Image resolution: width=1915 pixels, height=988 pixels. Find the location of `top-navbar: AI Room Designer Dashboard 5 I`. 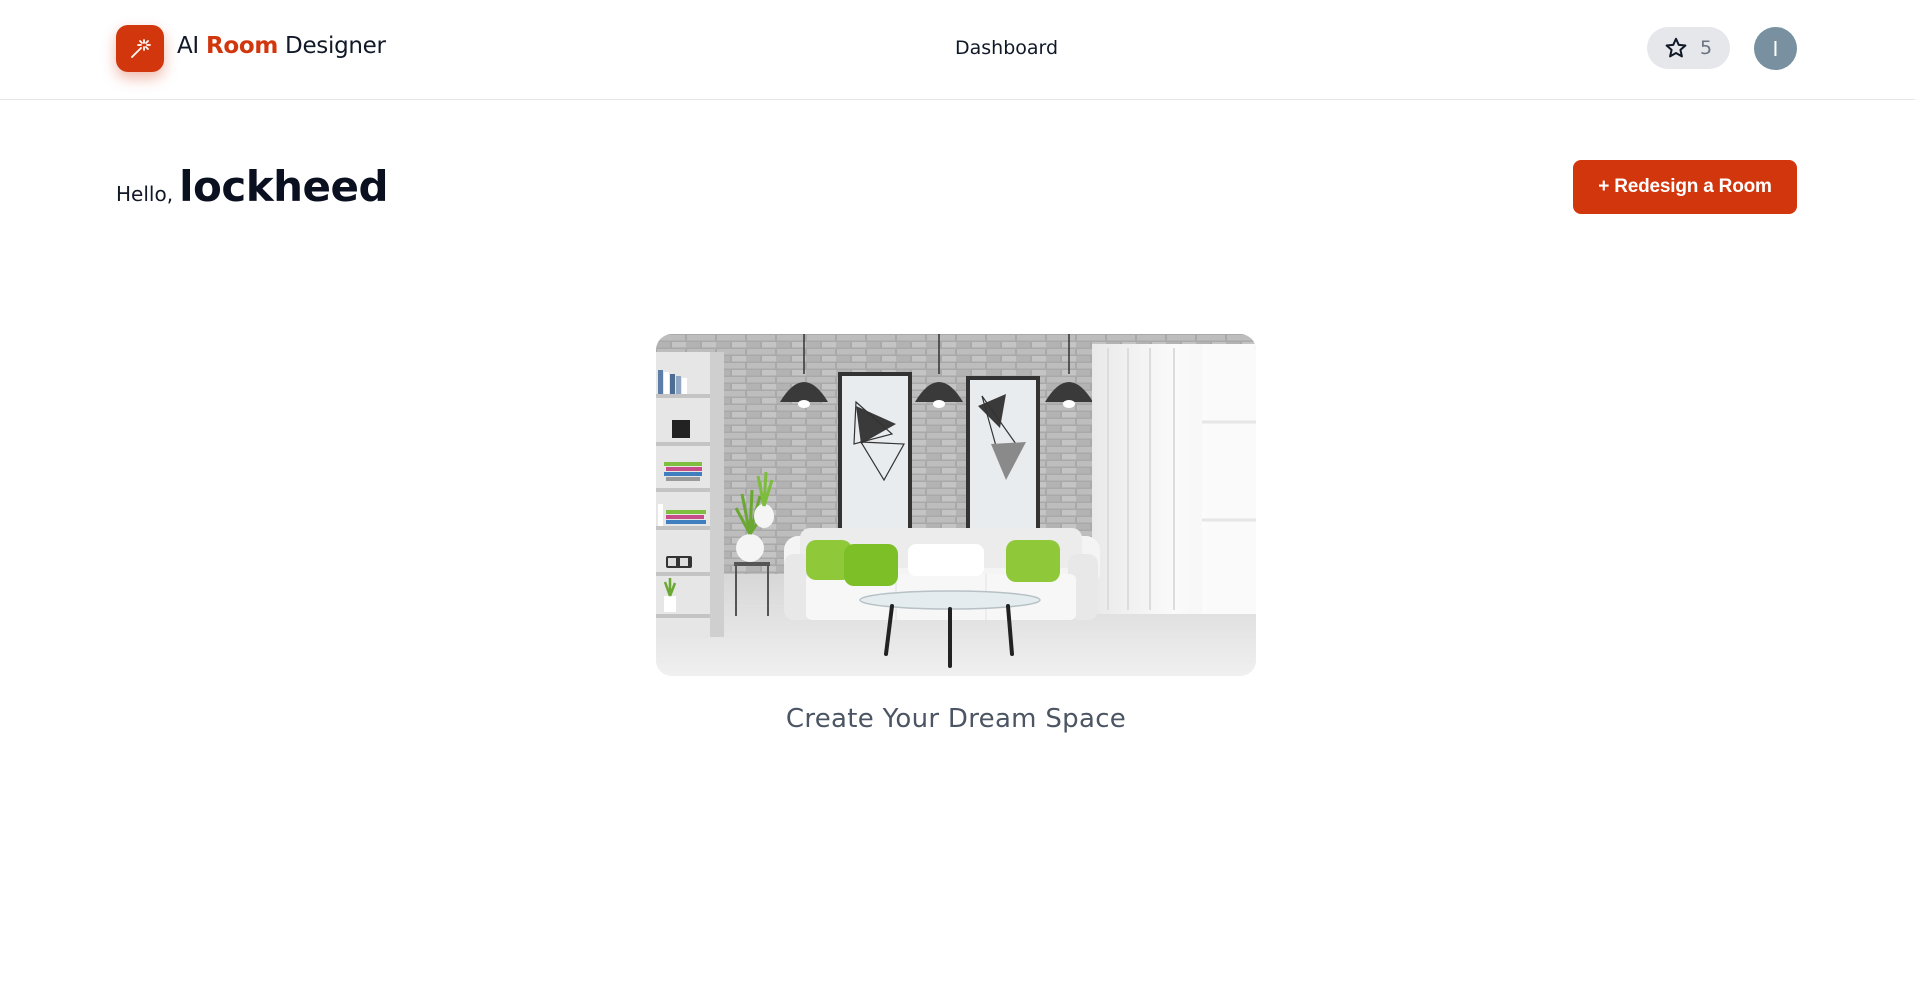

top-navbar: AI Room Designer Dashboard 5 I is located at coordinates (957, 50).